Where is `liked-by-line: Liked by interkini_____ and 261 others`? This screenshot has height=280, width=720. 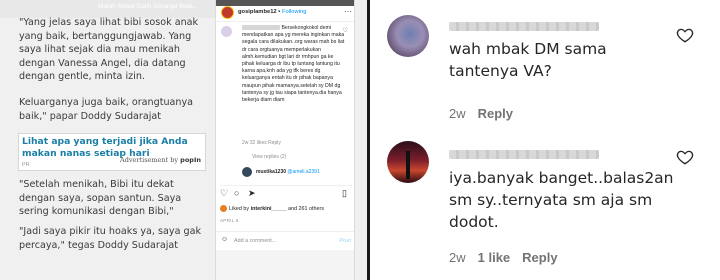 liked-by-line: Liked by interkini_____ and 261 others is located at coordinates (287, 208).